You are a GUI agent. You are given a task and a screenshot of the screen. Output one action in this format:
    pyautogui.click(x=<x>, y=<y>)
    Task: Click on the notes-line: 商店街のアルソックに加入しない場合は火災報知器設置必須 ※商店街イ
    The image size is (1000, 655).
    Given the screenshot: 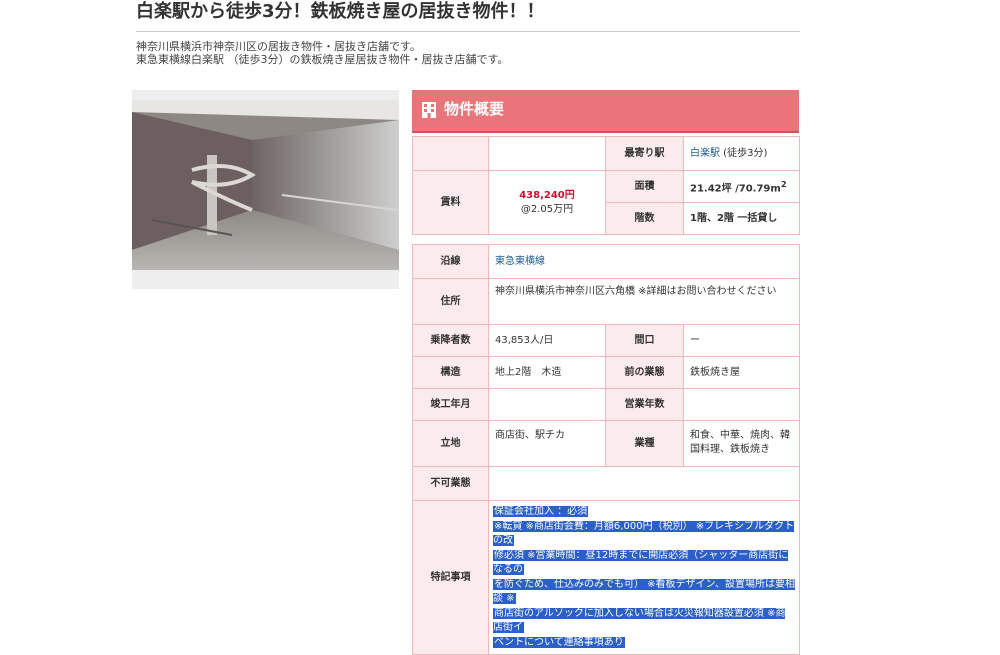 What is the action you would take?
    pyautogui.click(x=639, y=620)
    